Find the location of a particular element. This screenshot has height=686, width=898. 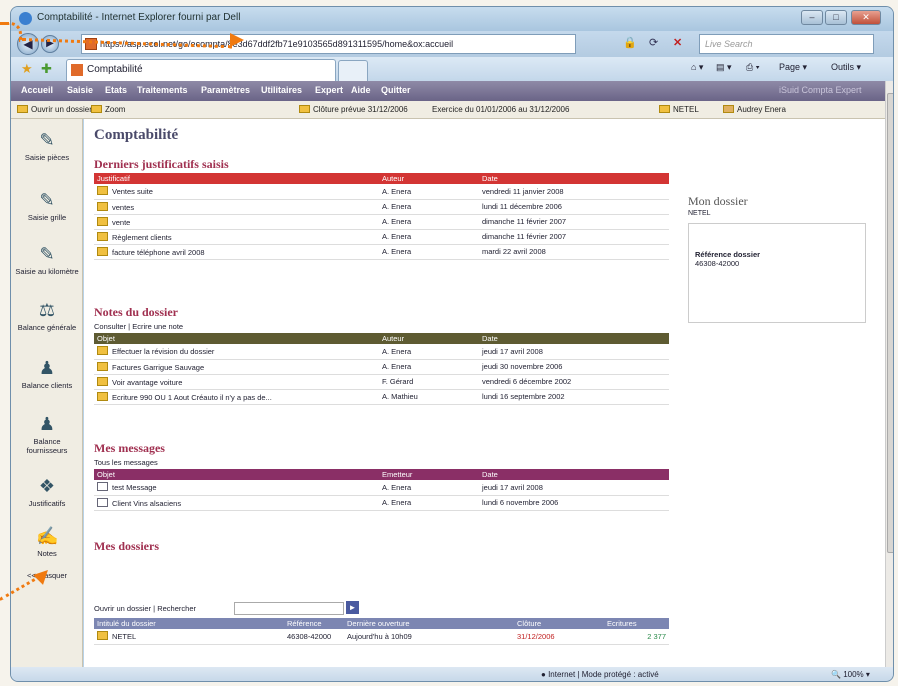

lock-icon: 🔒 is located at coordinates (630, 42).